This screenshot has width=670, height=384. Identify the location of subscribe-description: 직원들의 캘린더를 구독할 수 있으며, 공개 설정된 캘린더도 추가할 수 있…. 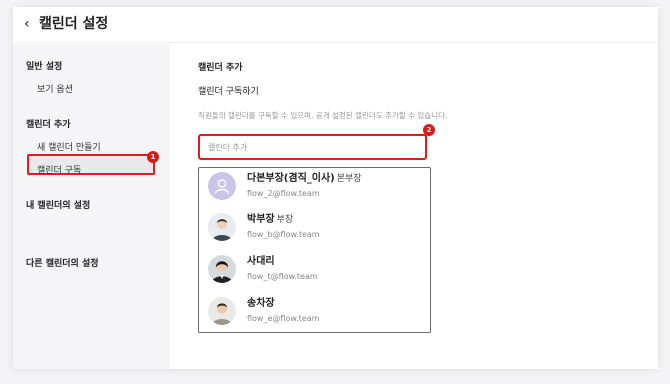
(323, 115).